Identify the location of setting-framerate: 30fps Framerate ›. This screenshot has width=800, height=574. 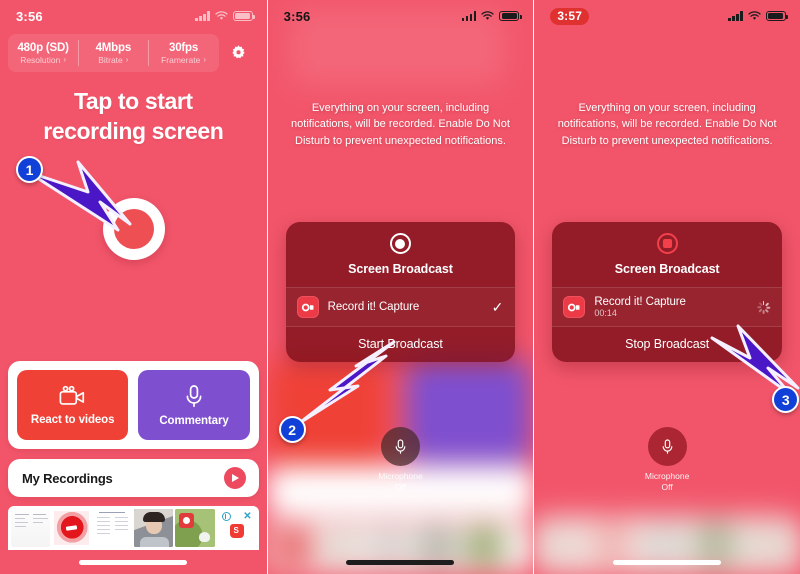
(183, 53).